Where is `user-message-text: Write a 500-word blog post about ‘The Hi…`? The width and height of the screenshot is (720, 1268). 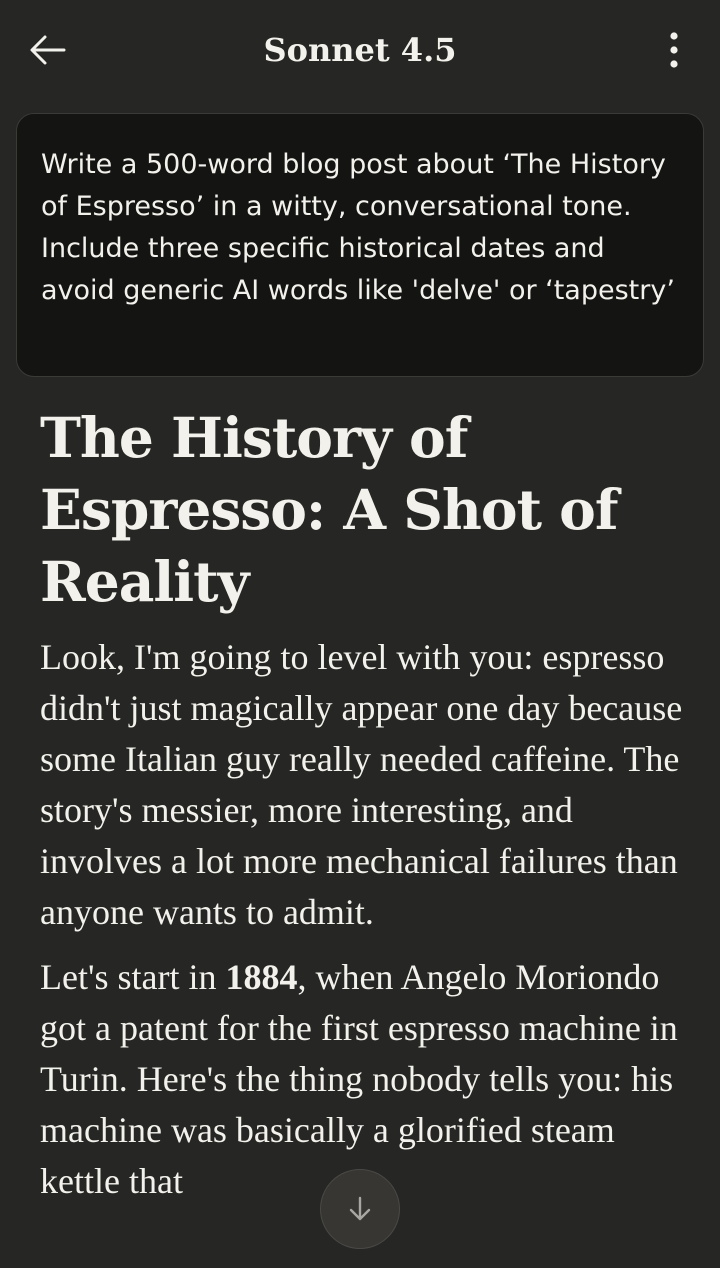
user-message-text: Write a 500-word blog post about ‘The Hi… is located at coordinates (358, 227).